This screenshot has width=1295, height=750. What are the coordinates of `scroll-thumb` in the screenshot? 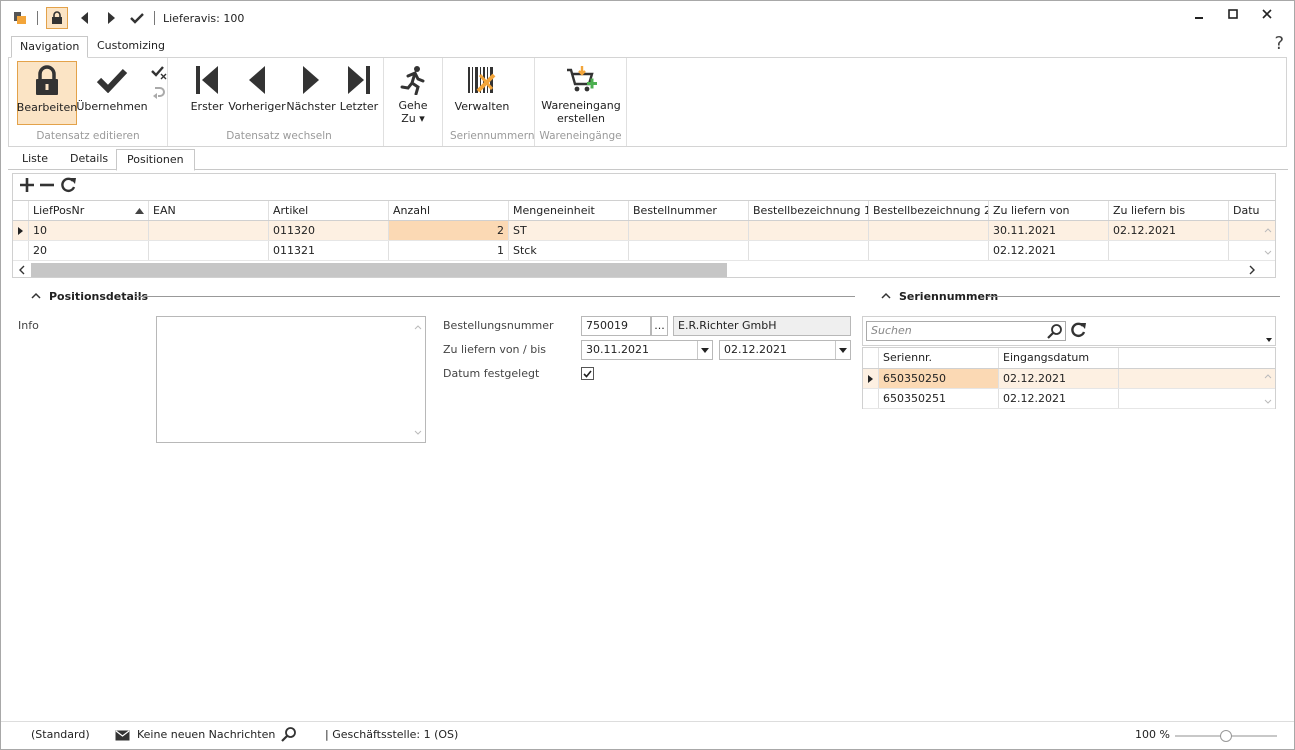 It's located at (379, 270).